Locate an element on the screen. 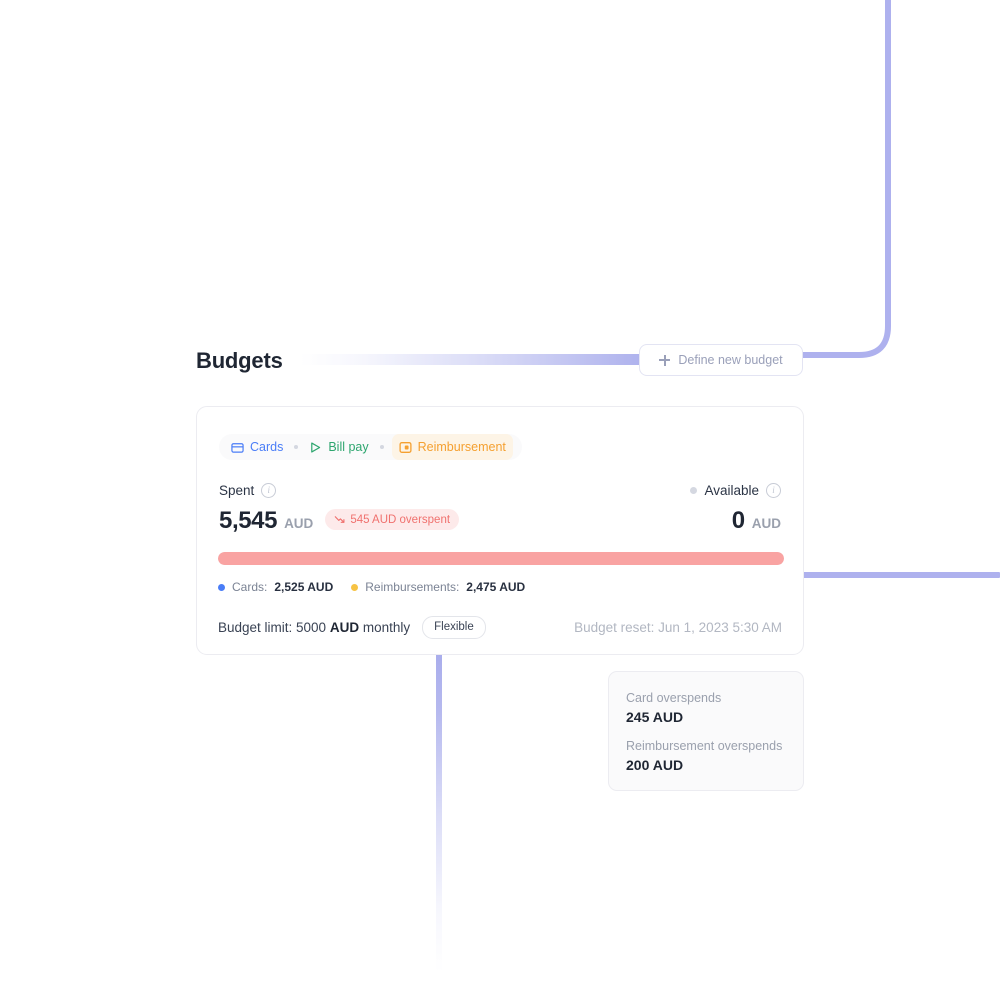  budget-limit-suffix: monthly is located at coordinates (385, 627).